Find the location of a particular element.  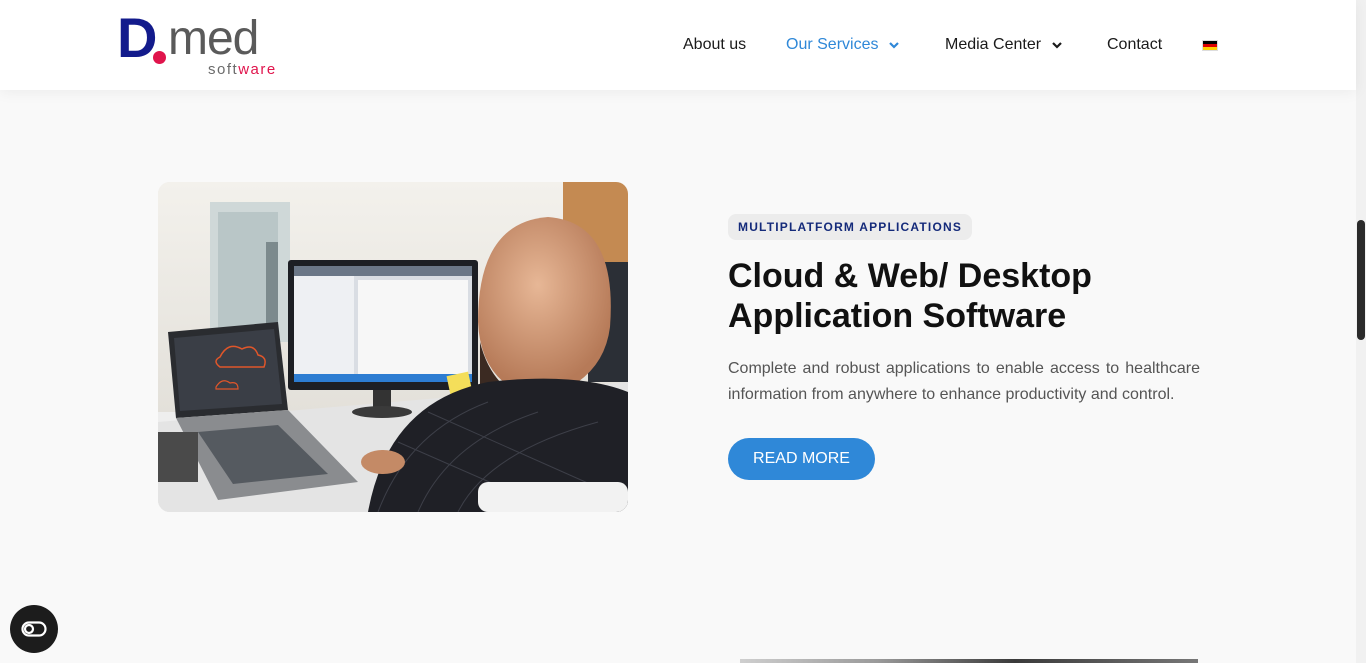

category-badge: MULTIPLATFORM APPLICATIONS is located at coordinates (850, 227).